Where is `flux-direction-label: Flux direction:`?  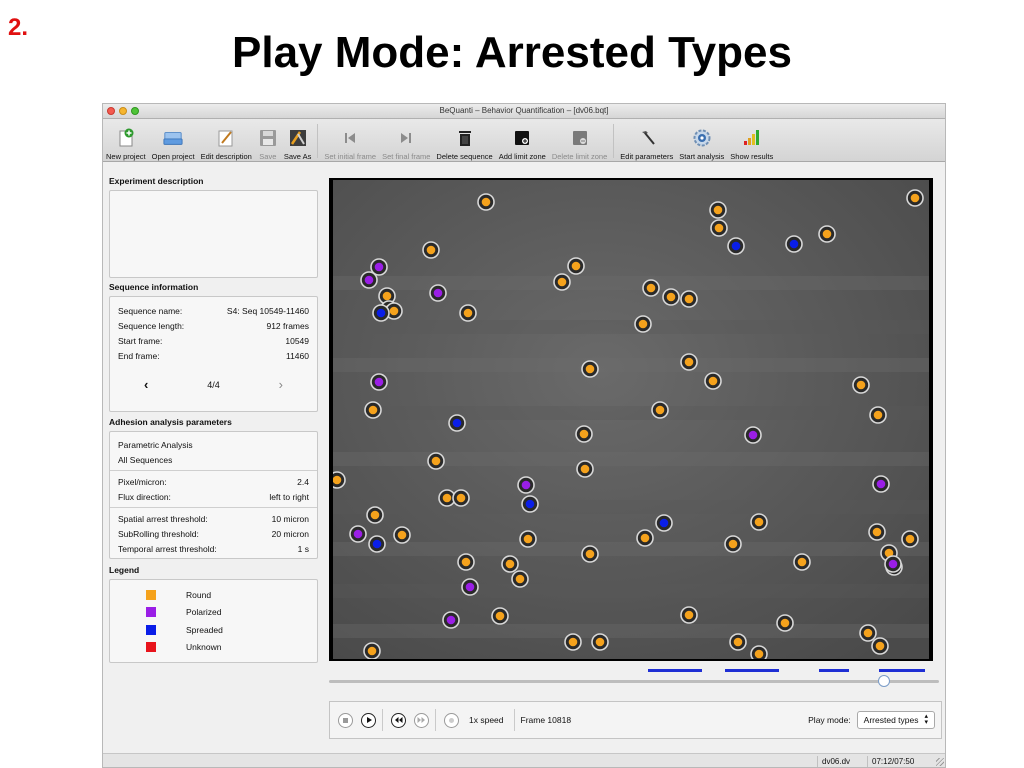 flux-direction-label: Flux direction: is located at coordinates (144, 496).